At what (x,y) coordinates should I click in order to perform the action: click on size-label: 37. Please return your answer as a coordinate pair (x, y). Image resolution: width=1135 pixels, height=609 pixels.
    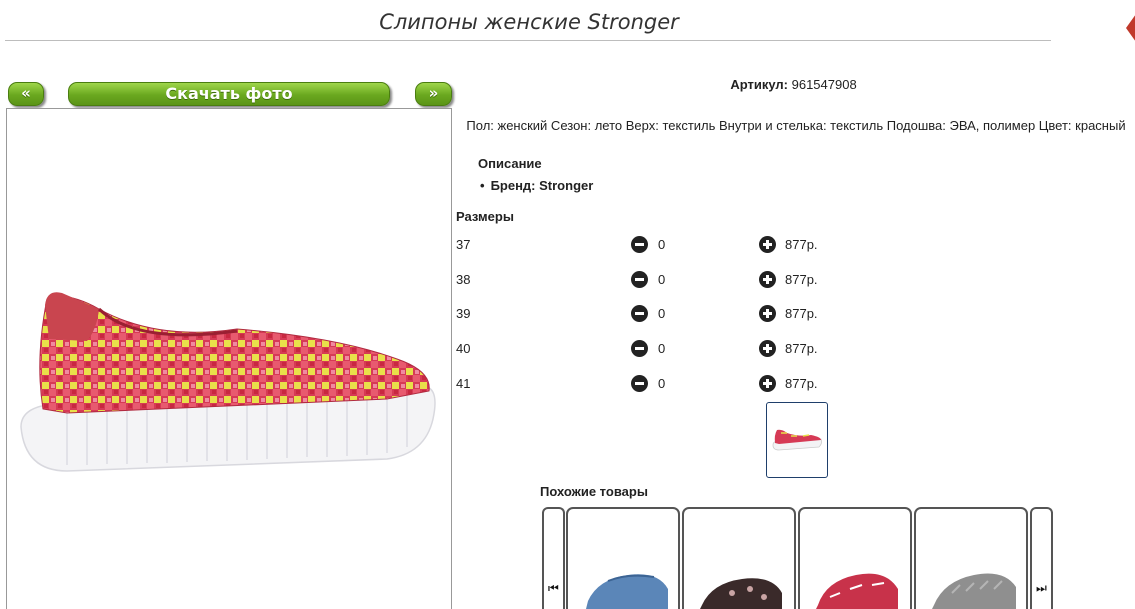
    Looking at the image, I should click on (463, 244).